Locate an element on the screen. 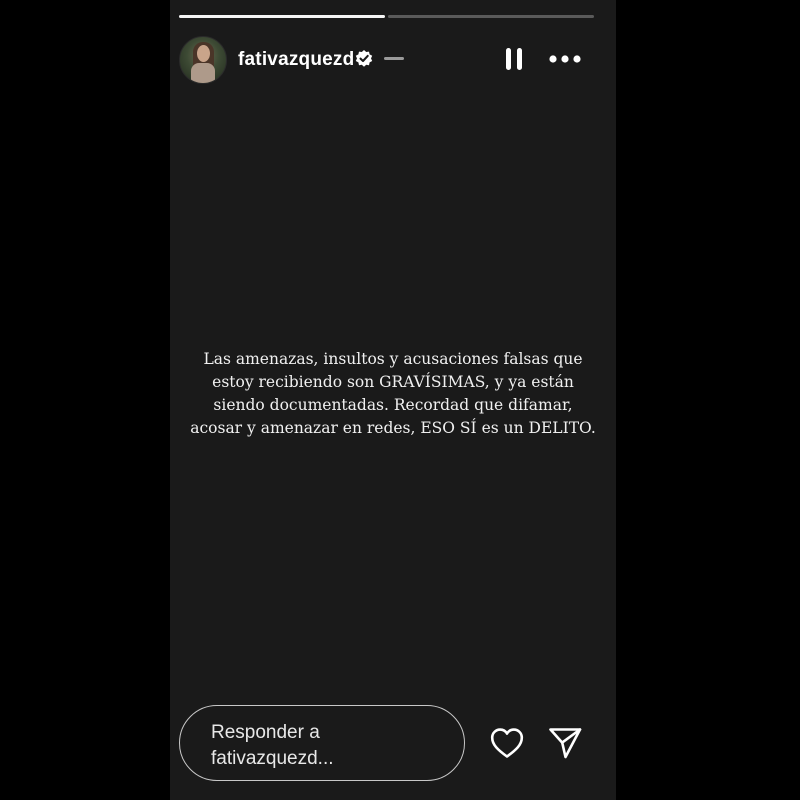  heart-icon is located at coordinates (507, 743).